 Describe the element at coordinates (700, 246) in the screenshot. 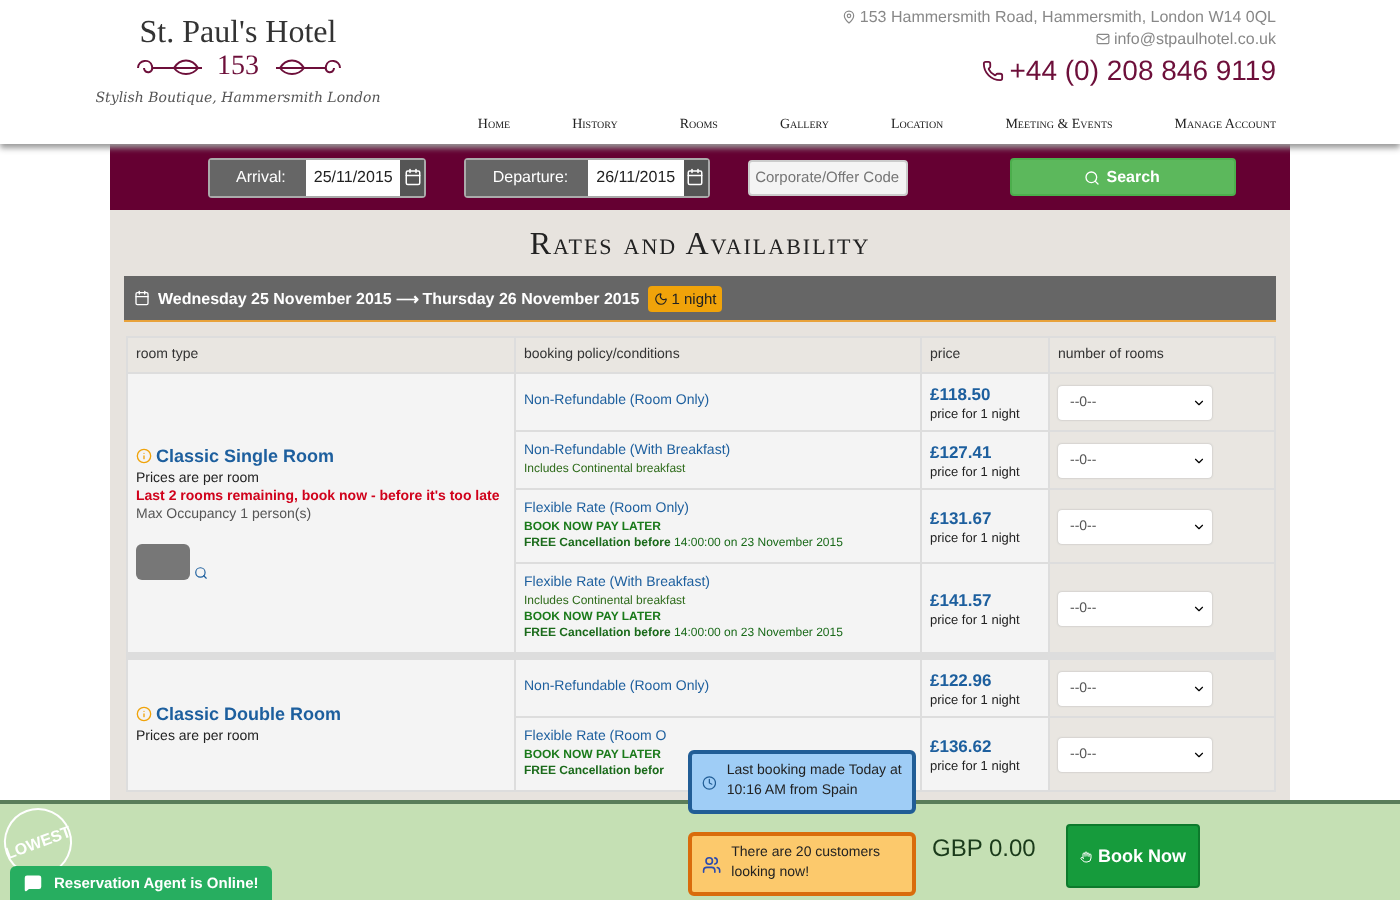

I see `page-title: Rates and Availability` at that location.